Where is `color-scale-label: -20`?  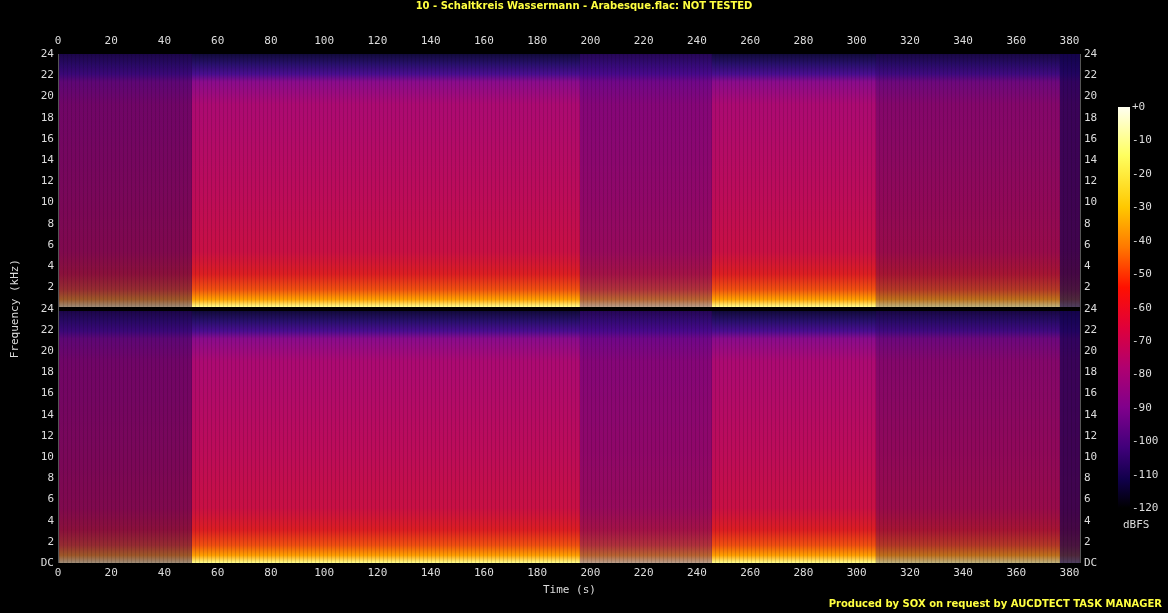
color-scale-label: -20 is located at coordinates (1142, 173).